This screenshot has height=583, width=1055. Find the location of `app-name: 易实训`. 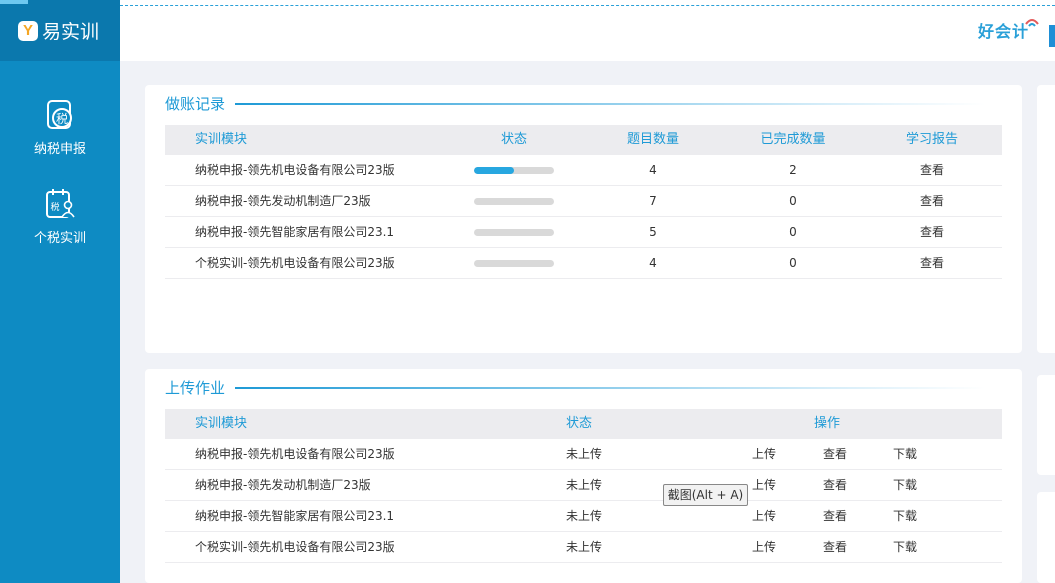

app-name: 易实训 is located at coordinates (71, 32).